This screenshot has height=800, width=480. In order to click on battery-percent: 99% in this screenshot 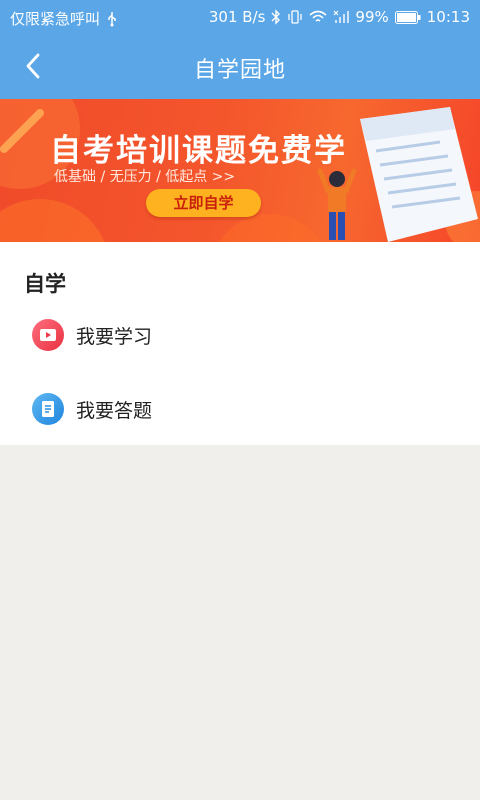, I will do `click(372, 17)`.